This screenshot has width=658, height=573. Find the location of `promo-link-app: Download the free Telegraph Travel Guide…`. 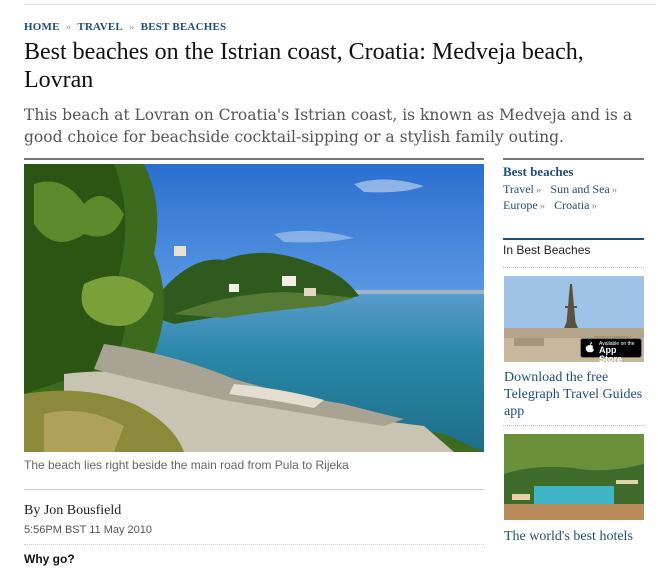

promo-link-app: Download the free Telegraph Travel Guide… is located at coordinates (574, 394).